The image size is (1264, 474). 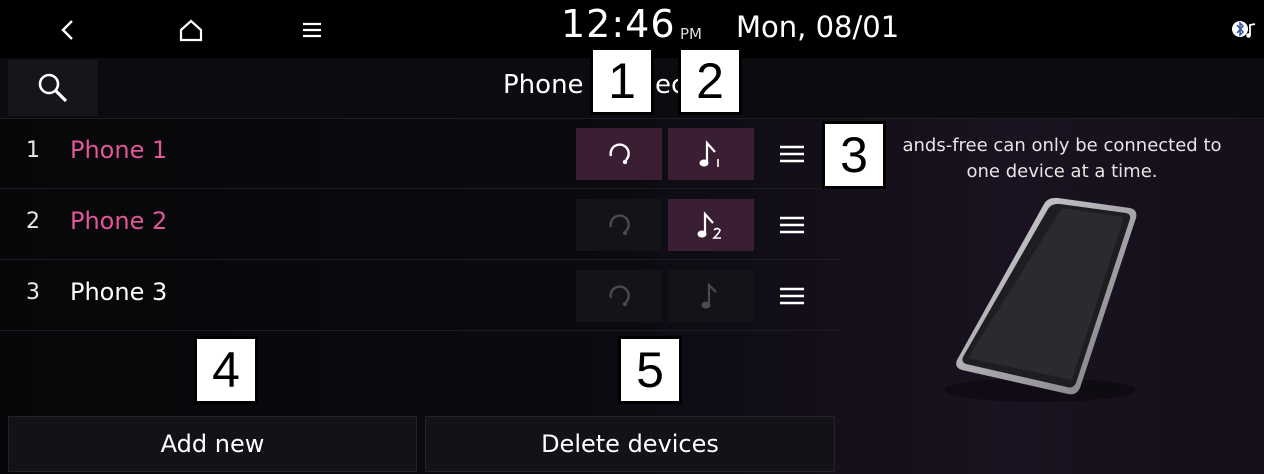 What do you see at coordinates (650, 370) in the screenshot?
I see `callout-5: 5` at bounding box center [650, 370].